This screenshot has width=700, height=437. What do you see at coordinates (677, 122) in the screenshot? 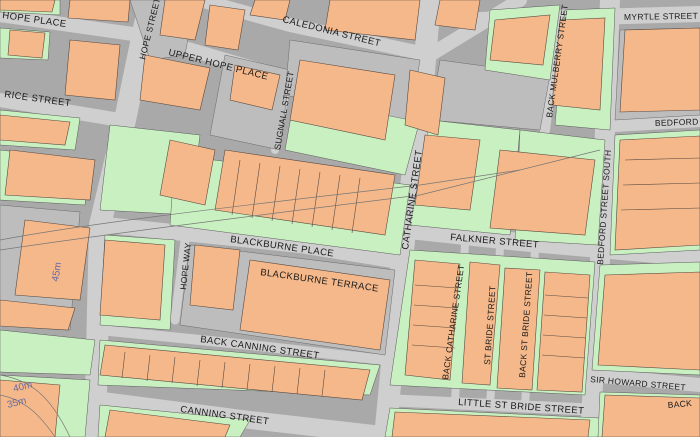
I see `label-bedford: BEDFORD` at bounding box center [677, 122].